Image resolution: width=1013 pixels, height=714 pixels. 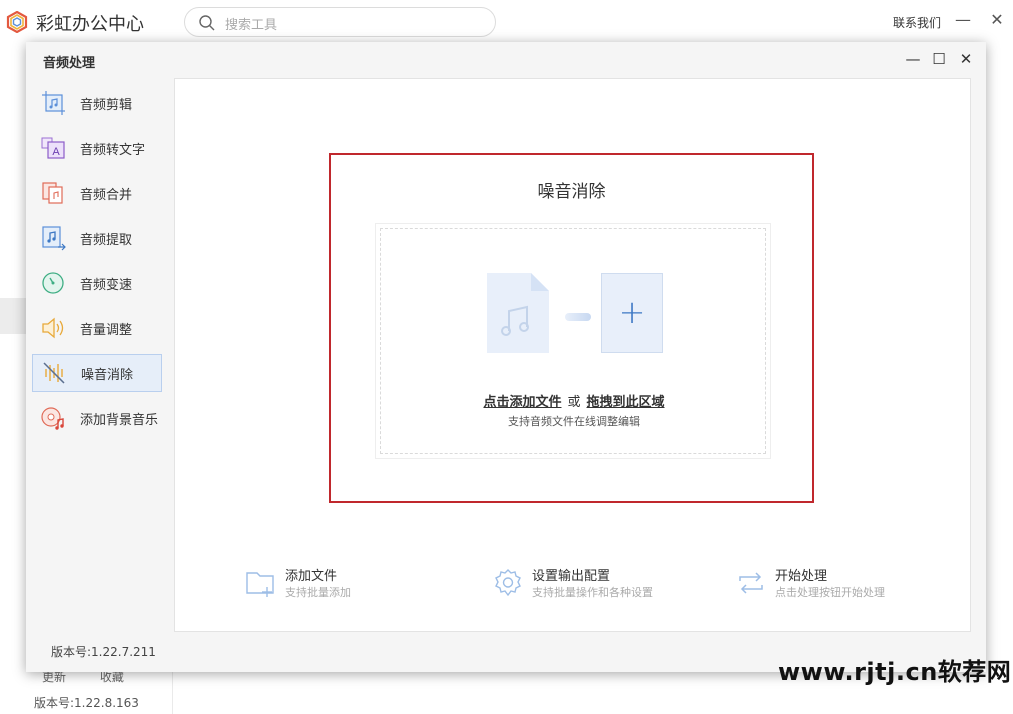 I want to click on audio-to-text-icon: A, so click(x=53, y=148).